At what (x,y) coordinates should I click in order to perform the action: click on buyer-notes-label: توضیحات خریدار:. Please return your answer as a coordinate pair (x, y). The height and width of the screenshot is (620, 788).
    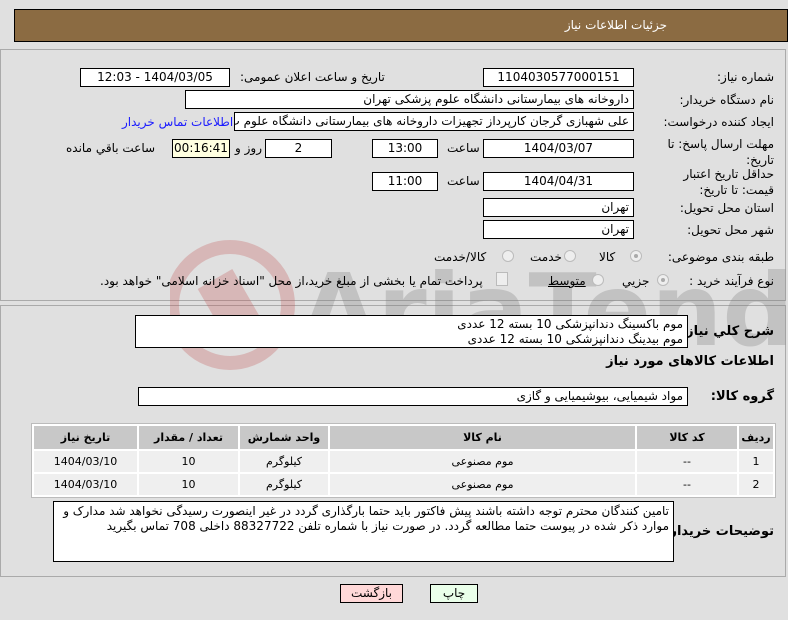
    Looking at the image, I should click on (719, 531).